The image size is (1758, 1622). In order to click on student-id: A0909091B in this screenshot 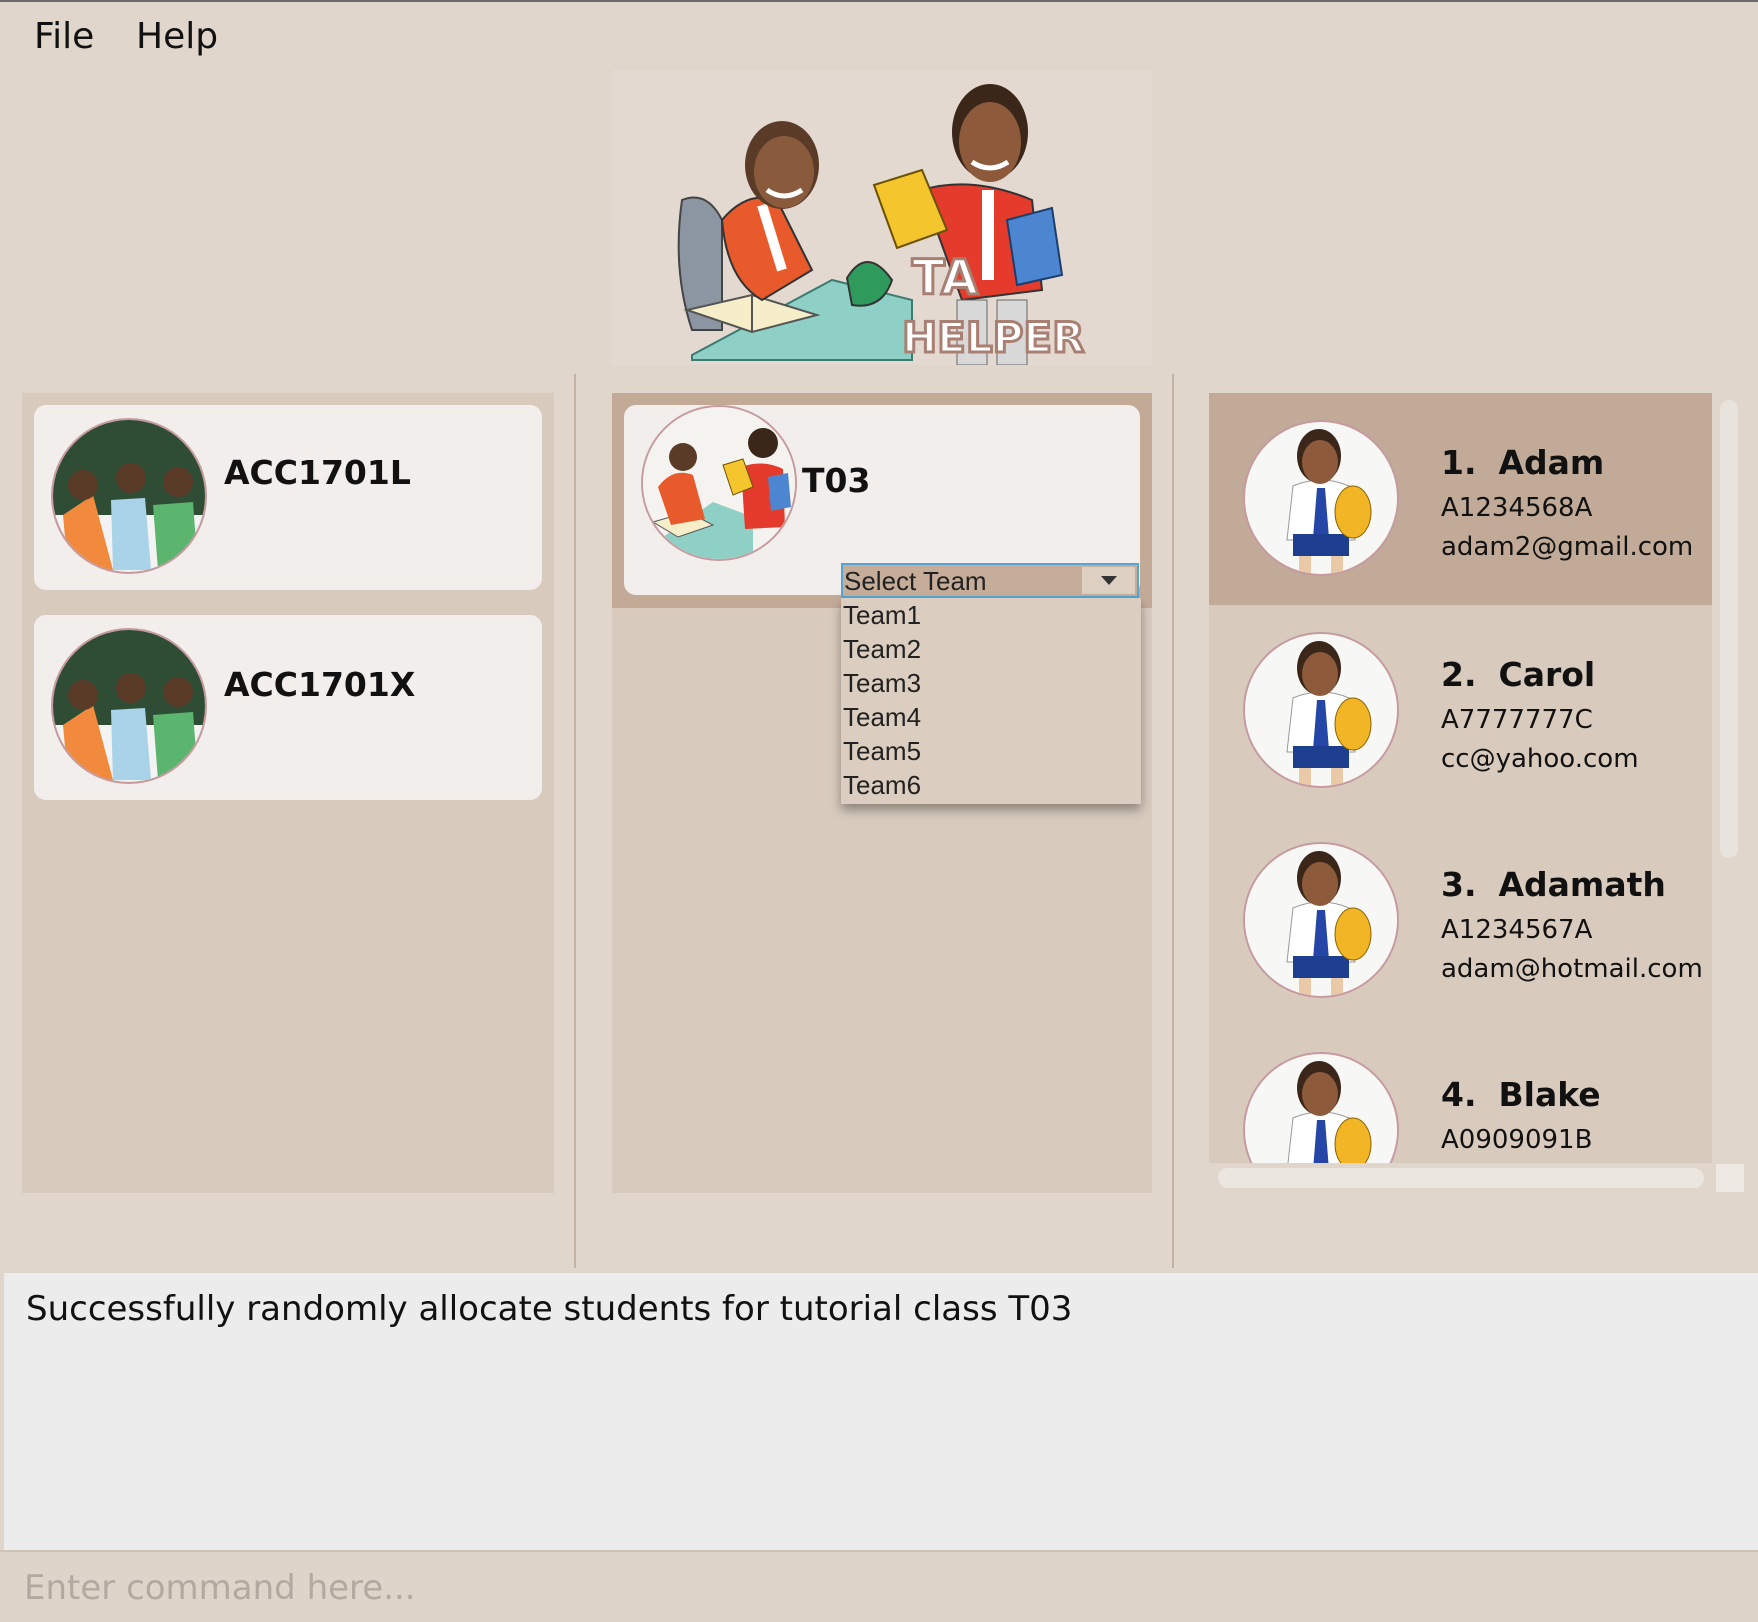, I will do `click(1517, 1140)`.